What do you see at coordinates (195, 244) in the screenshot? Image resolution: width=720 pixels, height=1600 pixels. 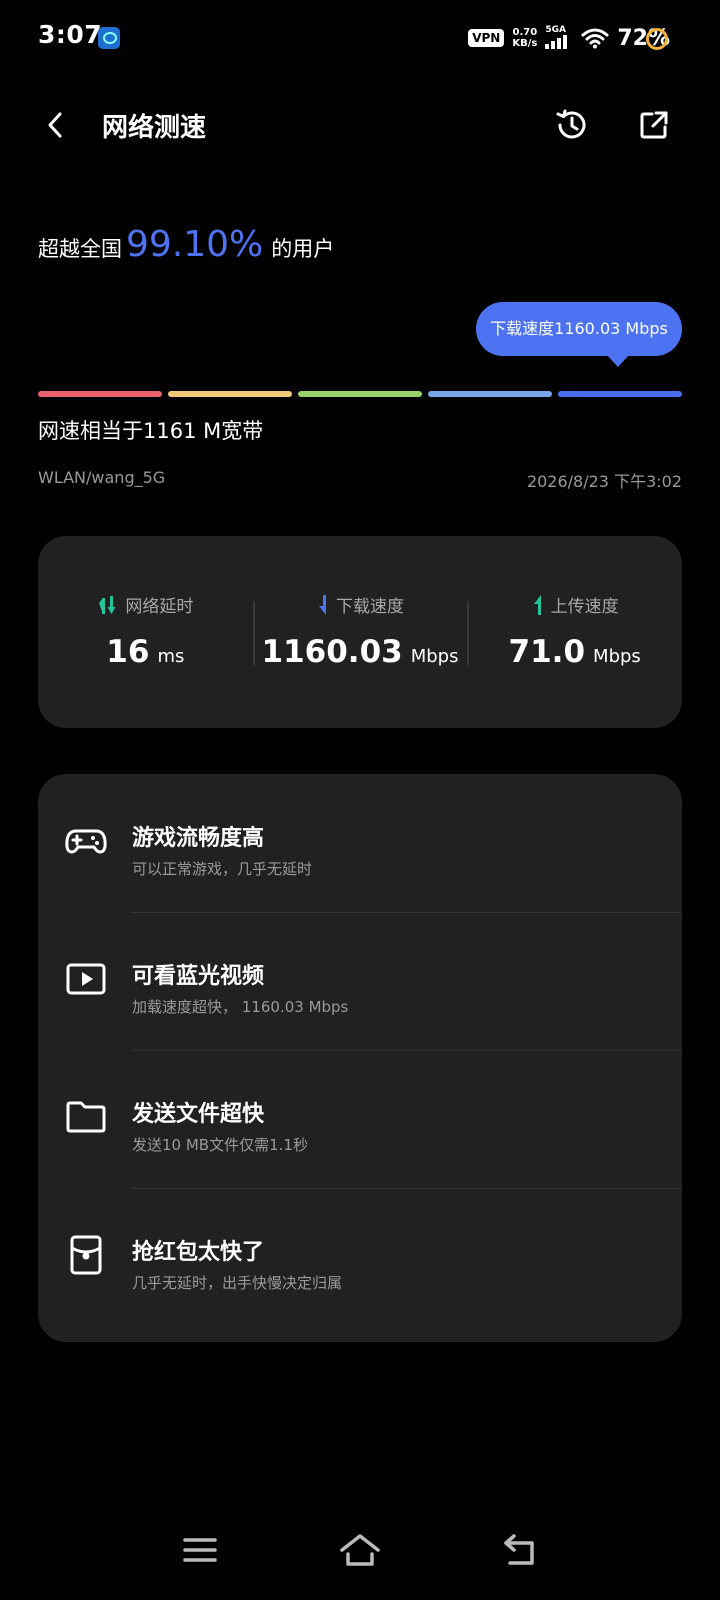 I see `percentile-value: 99.10%` at bounding box center [195, 244].